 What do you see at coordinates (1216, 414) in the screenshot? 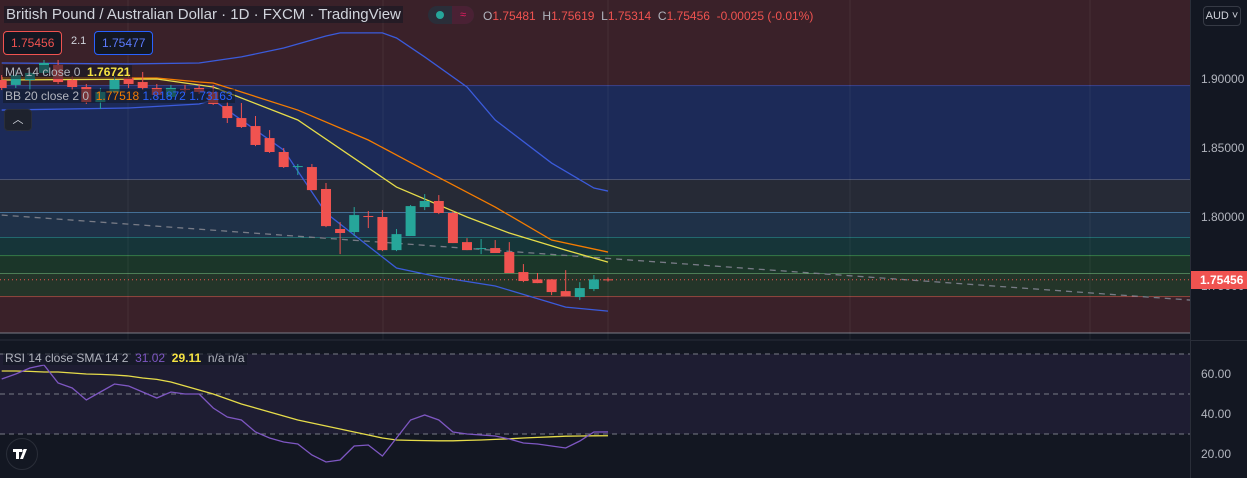
I see `rsi-tick: 40.00` at bounding box center [1216, 414].